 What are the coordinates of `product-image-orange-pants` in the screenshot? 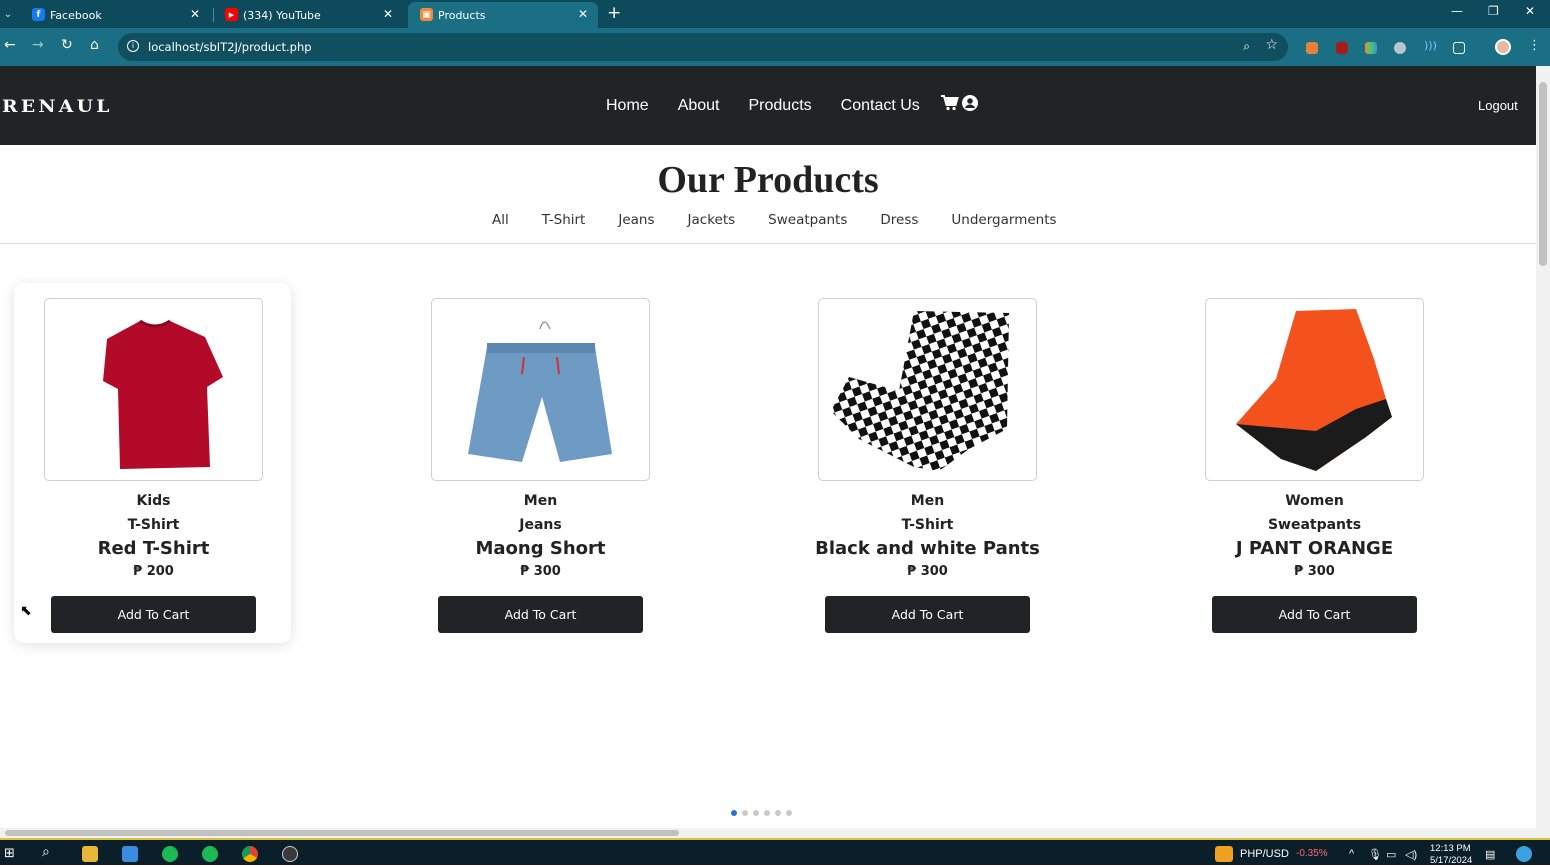 It's located at (1314, 389).